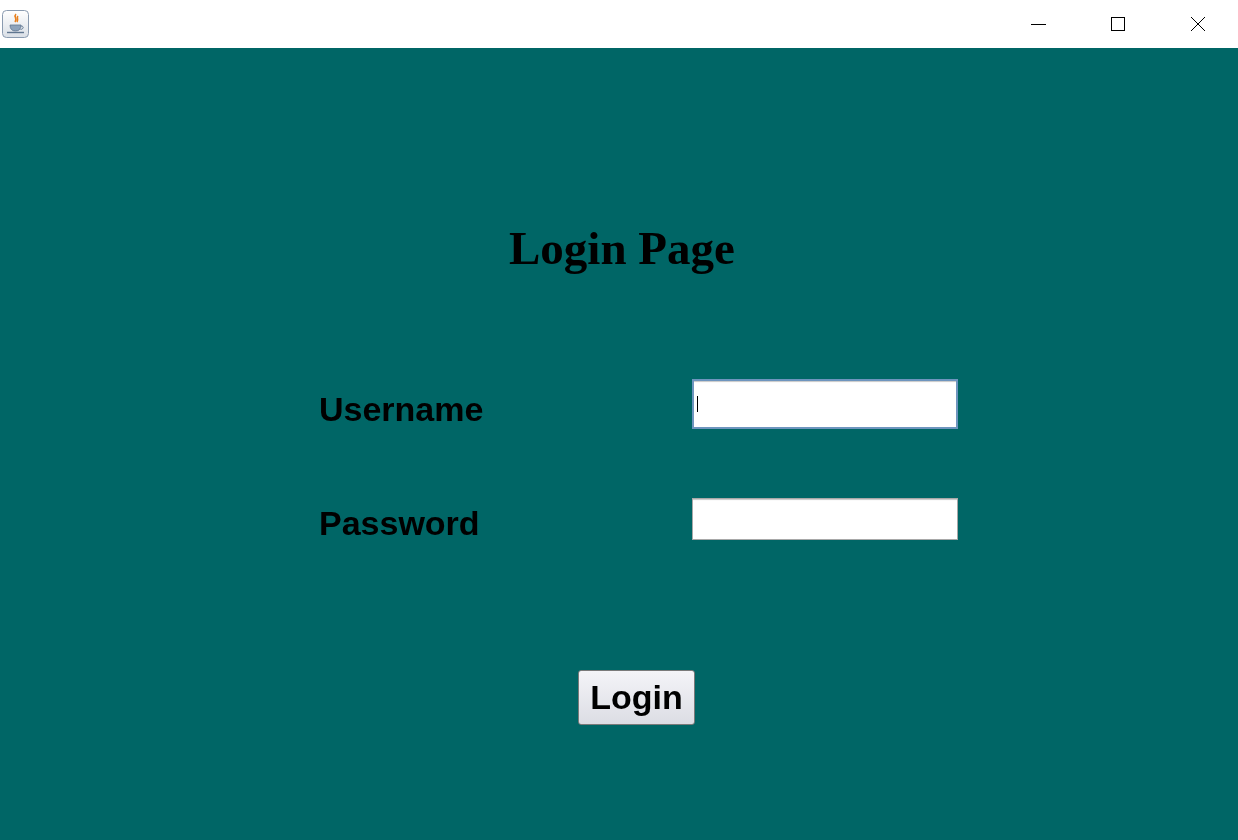 The height and width of the screenshot is (840, 1238). I want to click on coffee-cup-icon, so click(15, 23).